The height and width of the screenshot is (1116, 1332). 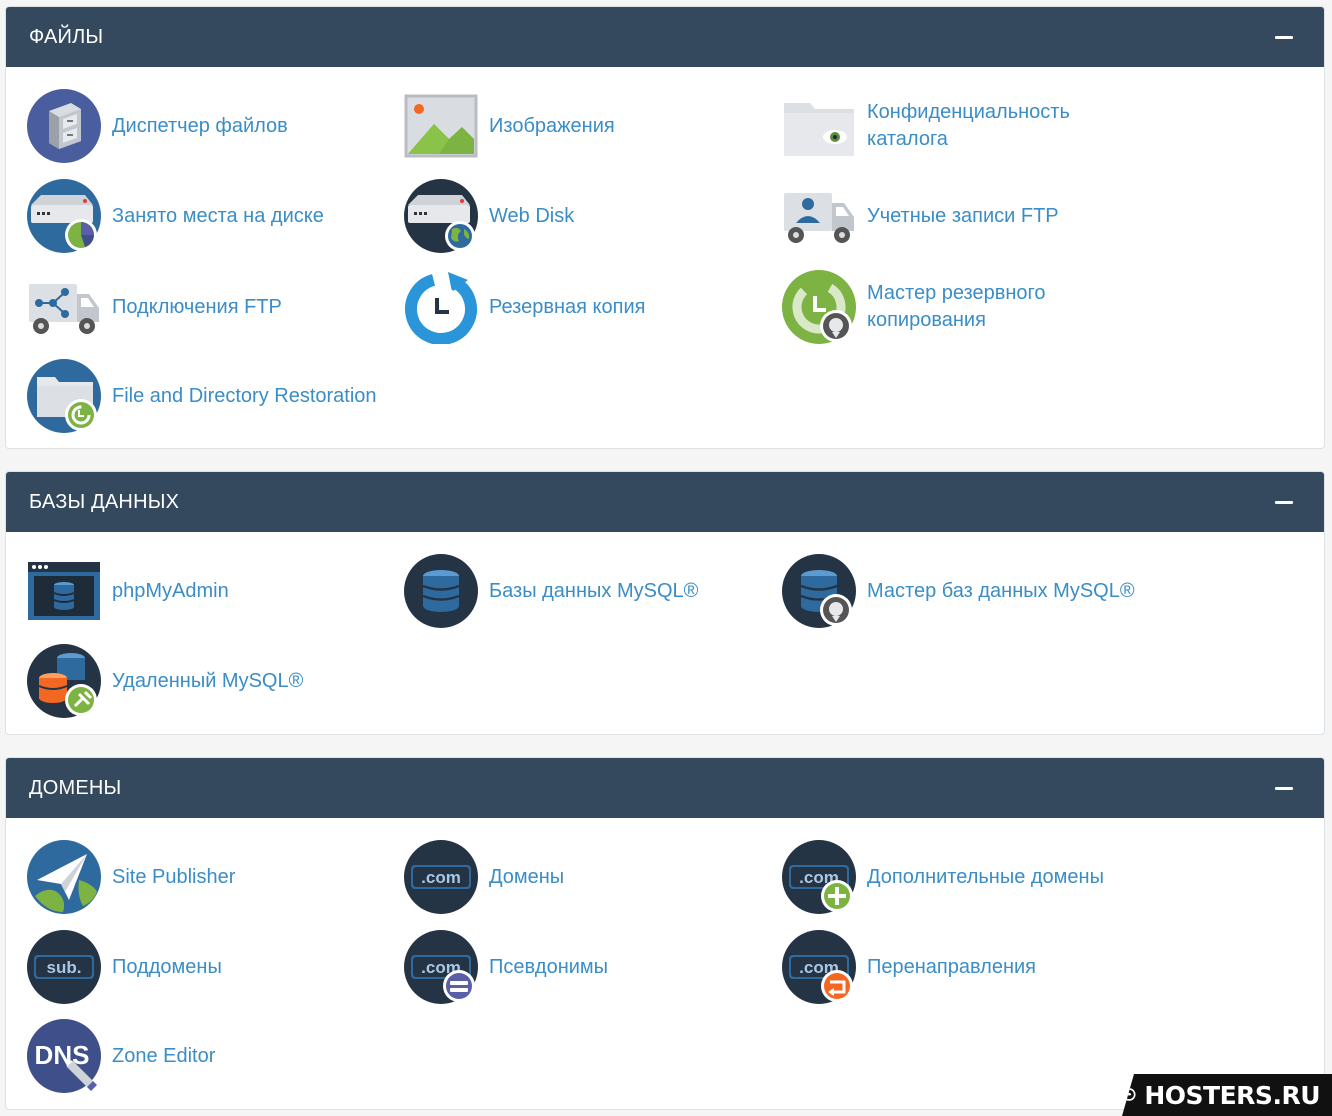 I want to click on file-manager-link: Диспетчер файлов, so click(x=157, y=126).